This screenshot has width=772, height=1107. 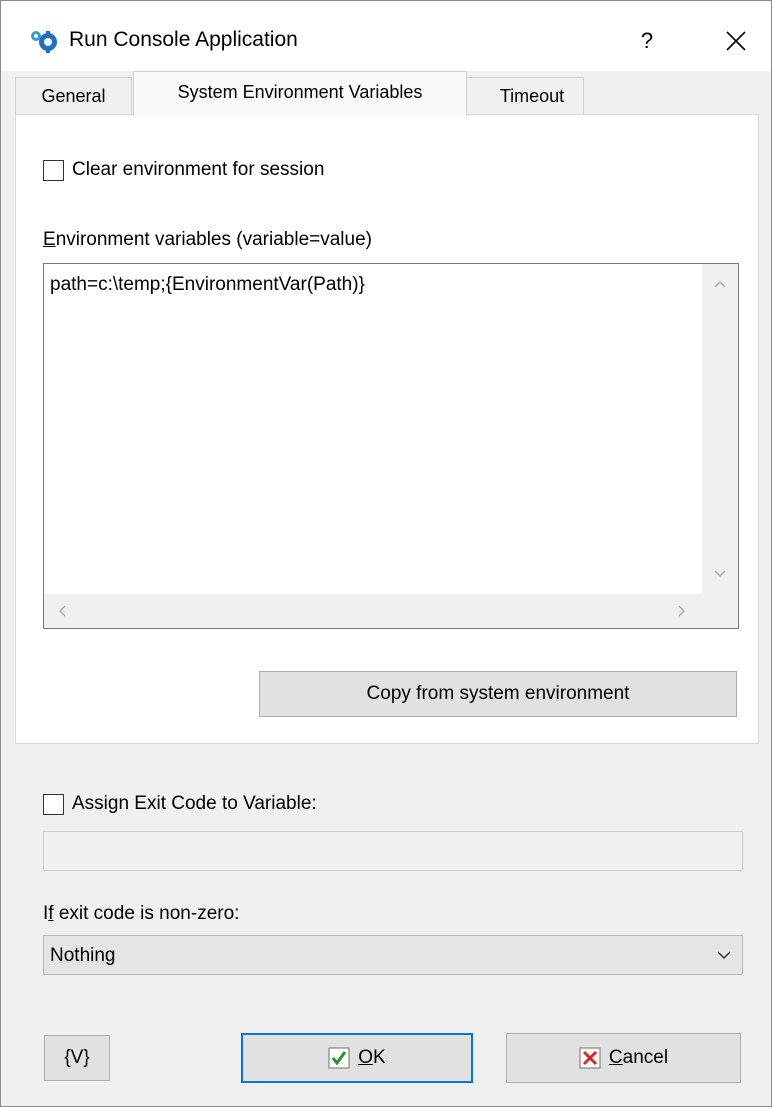 I want to click on close-button, so click(x=736, y=41).